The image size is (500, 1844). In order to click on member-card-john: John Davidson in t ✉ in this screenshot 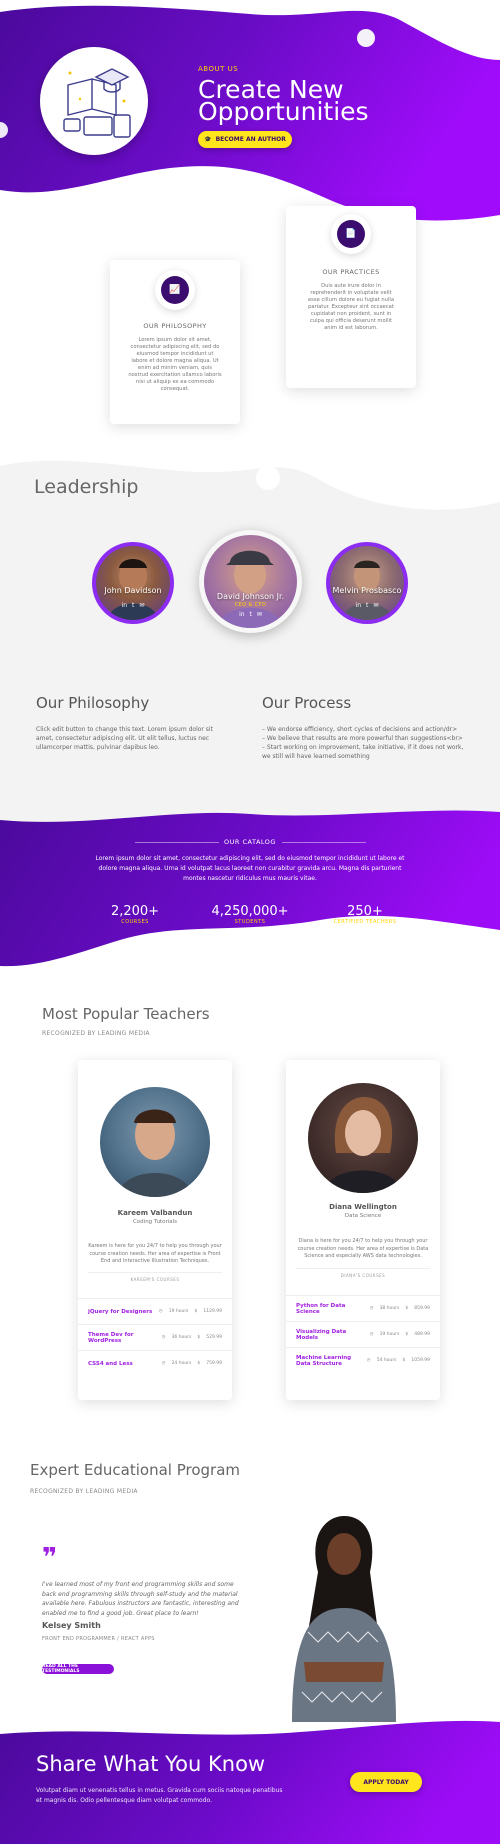, I will do `click(133, 583)`.